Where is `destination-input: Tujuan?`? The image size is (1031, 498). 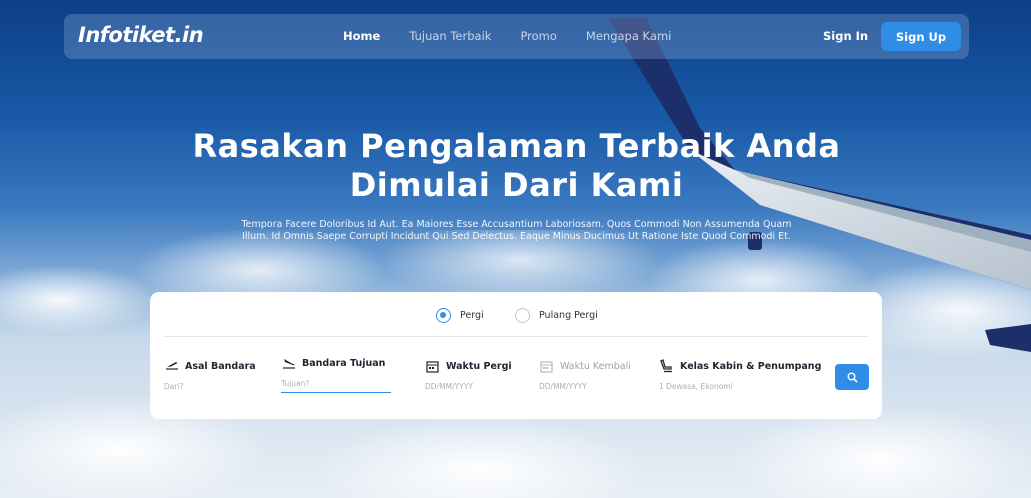 destination-input: Tujuan? is located at coordinates (336, 386).